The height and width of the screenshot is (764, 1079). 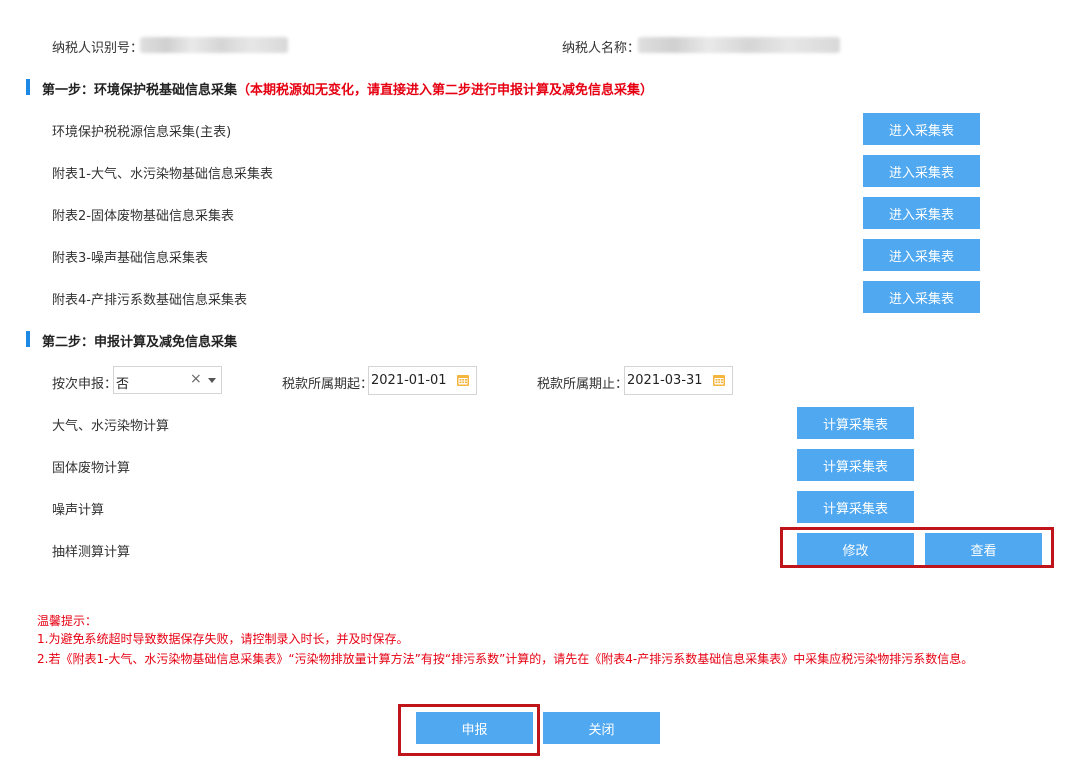 What do you see at coordinates (921, 129) in the screenshot?
I see `enter-main-form-button: 进入采集表` at bounding box center [921, 129].